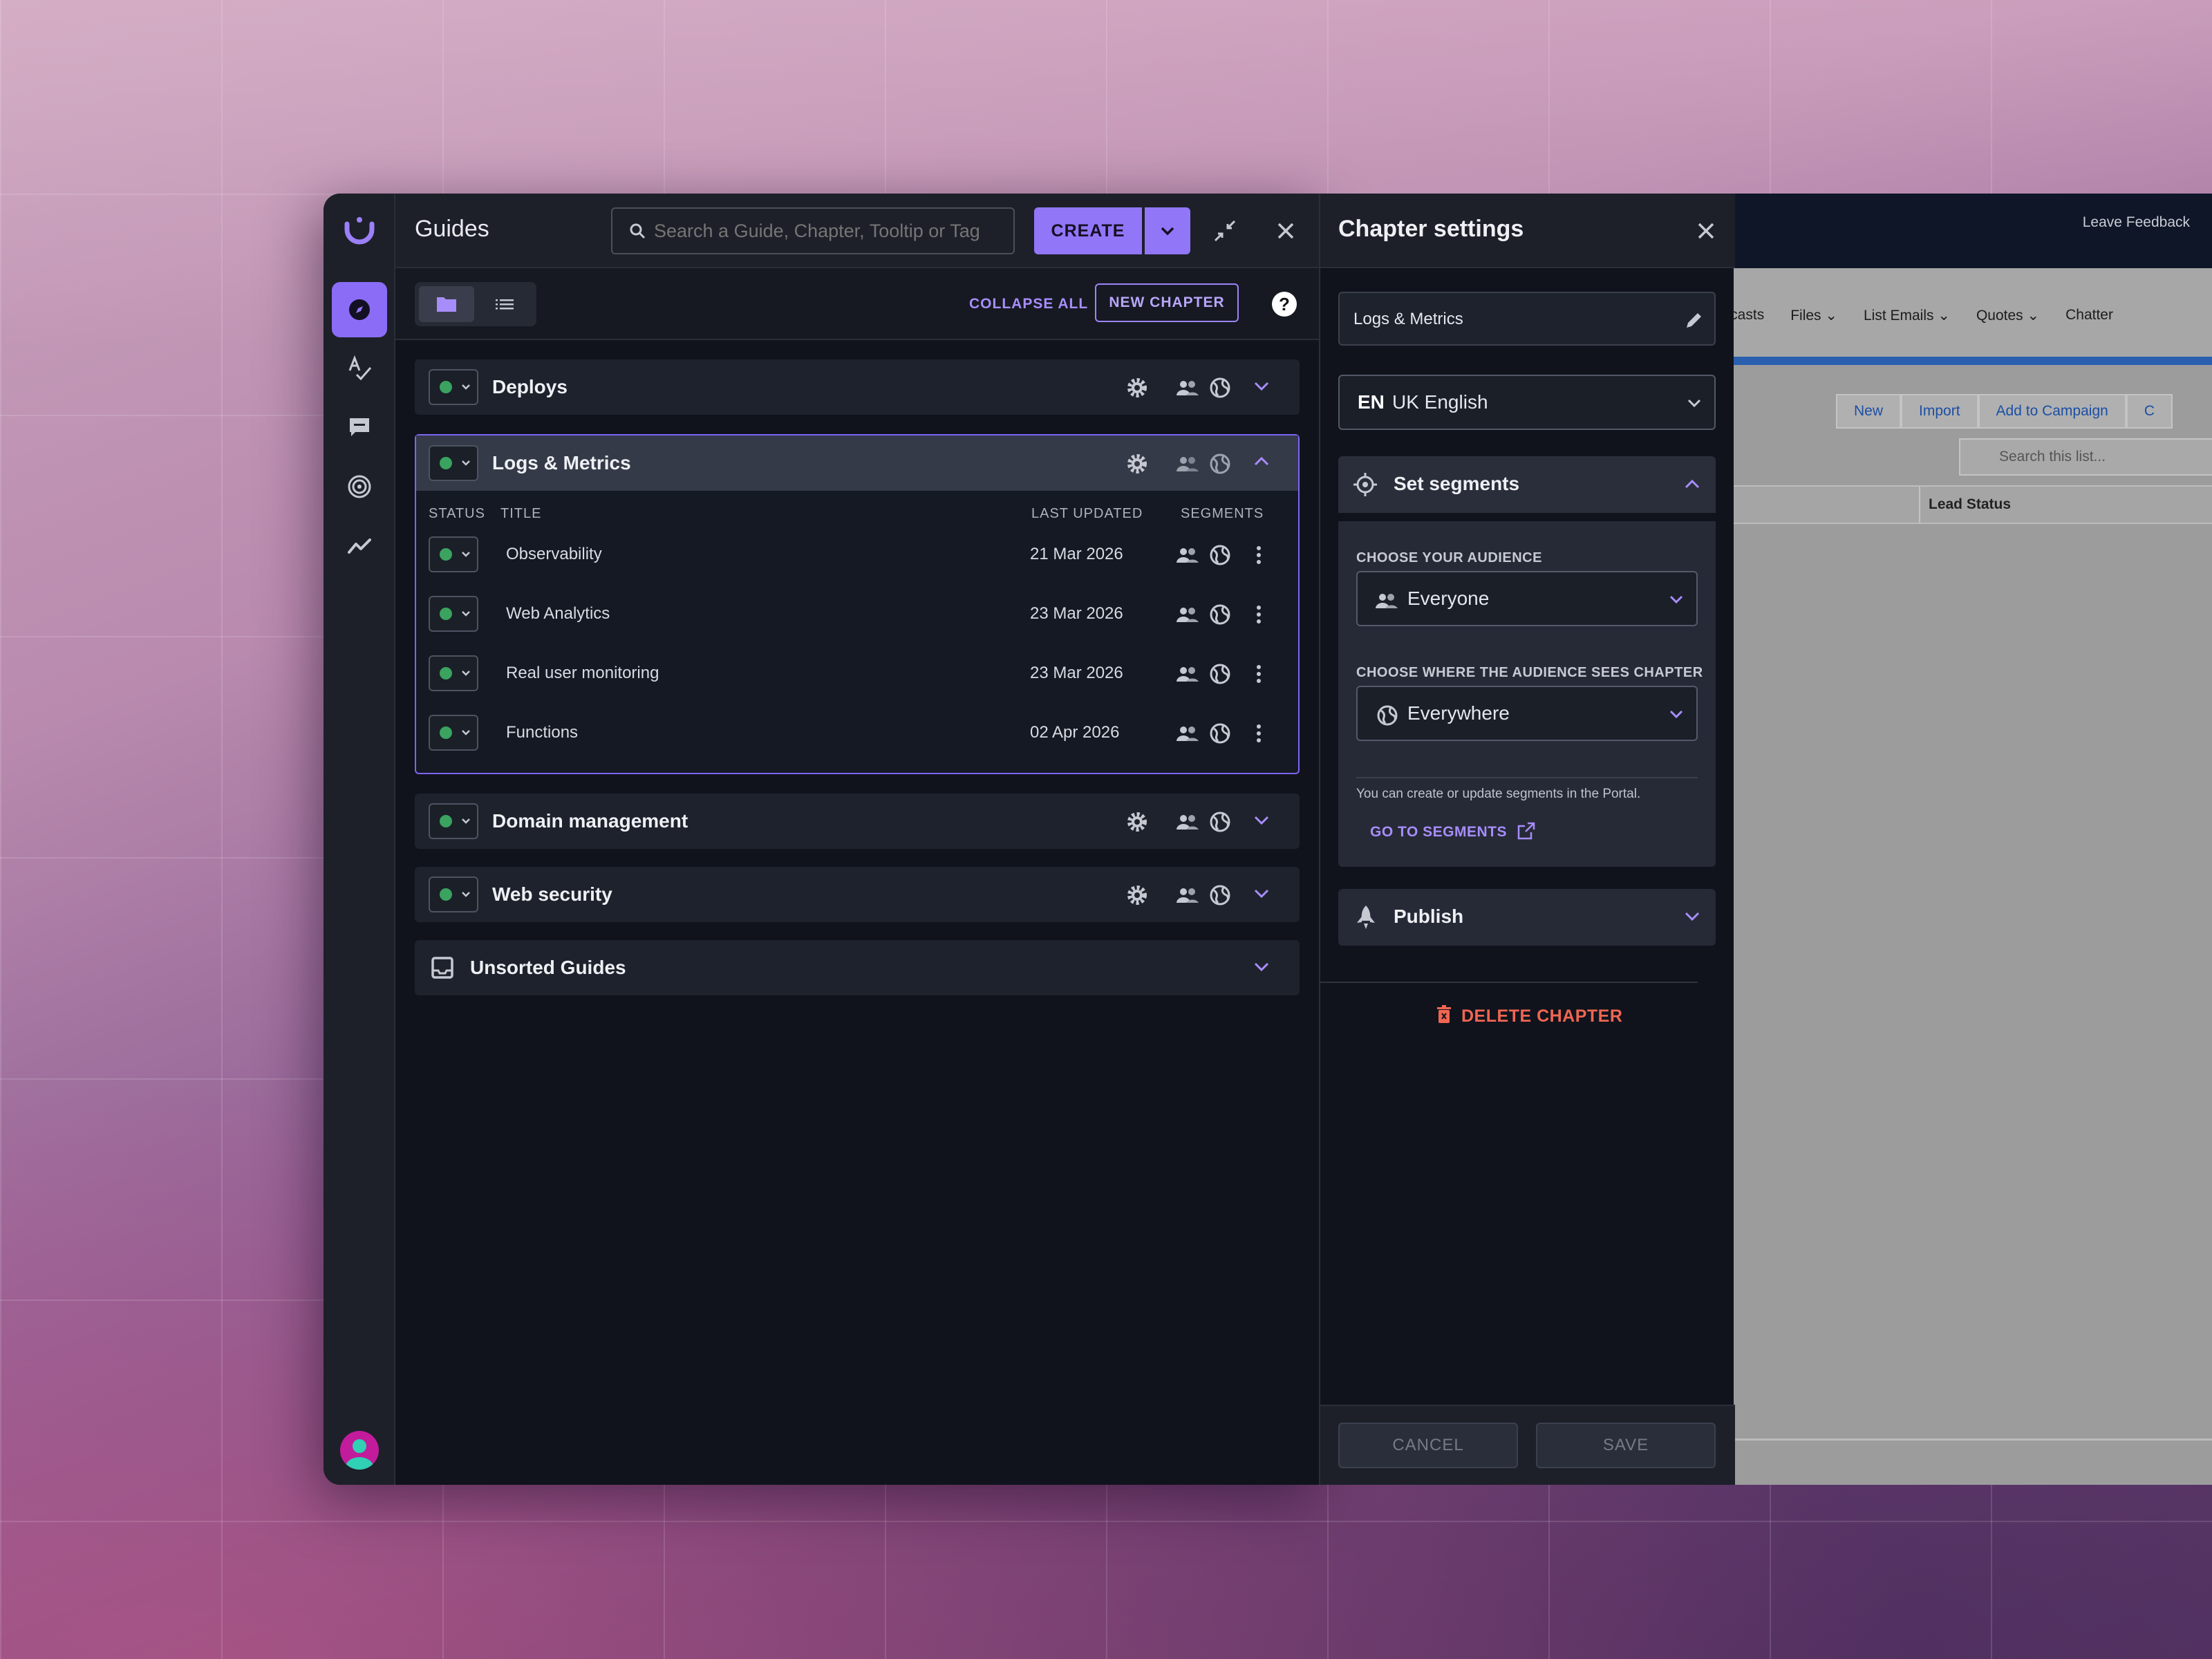 This screenshot has height=1659, width=2212. Describe the element at coordinates (1869, 412) in the screenshot. I see `host-new-button: New` at that location.